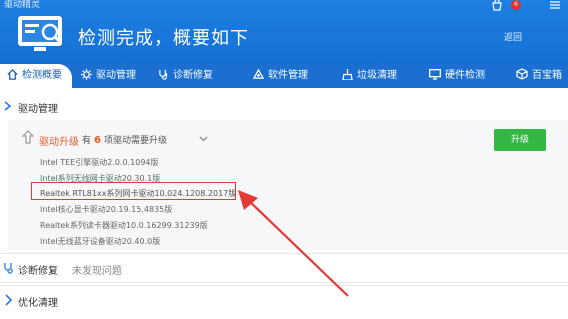 The height and width of the screenshot is (319, 568). I want to click on software-icon, so click(258, 74).